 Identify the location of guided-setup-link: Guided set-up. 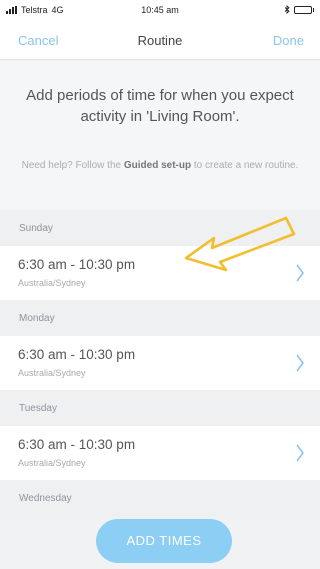
(157, 165).